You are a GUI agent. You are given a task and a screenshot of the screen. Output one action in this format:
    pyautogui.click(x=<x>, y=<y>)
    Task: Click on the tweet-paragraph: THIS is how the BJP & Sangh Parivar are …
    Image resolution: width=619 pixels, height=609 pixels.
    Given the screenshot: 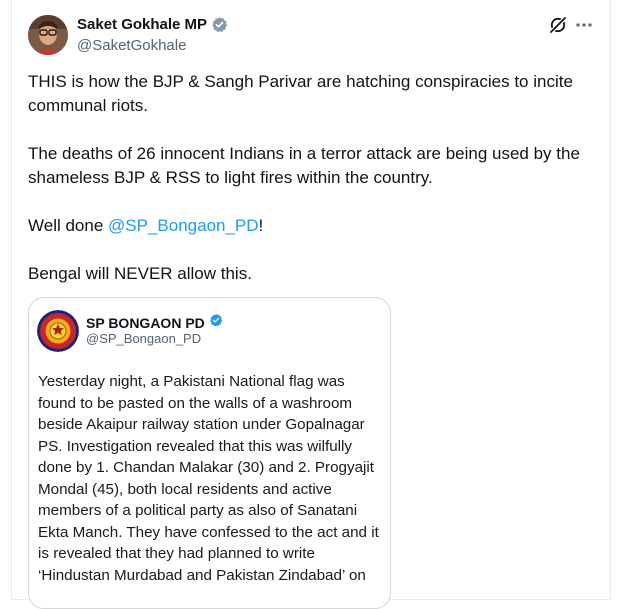 What is the action you would take?
    pyautogui.click(x=300, y=93)
    